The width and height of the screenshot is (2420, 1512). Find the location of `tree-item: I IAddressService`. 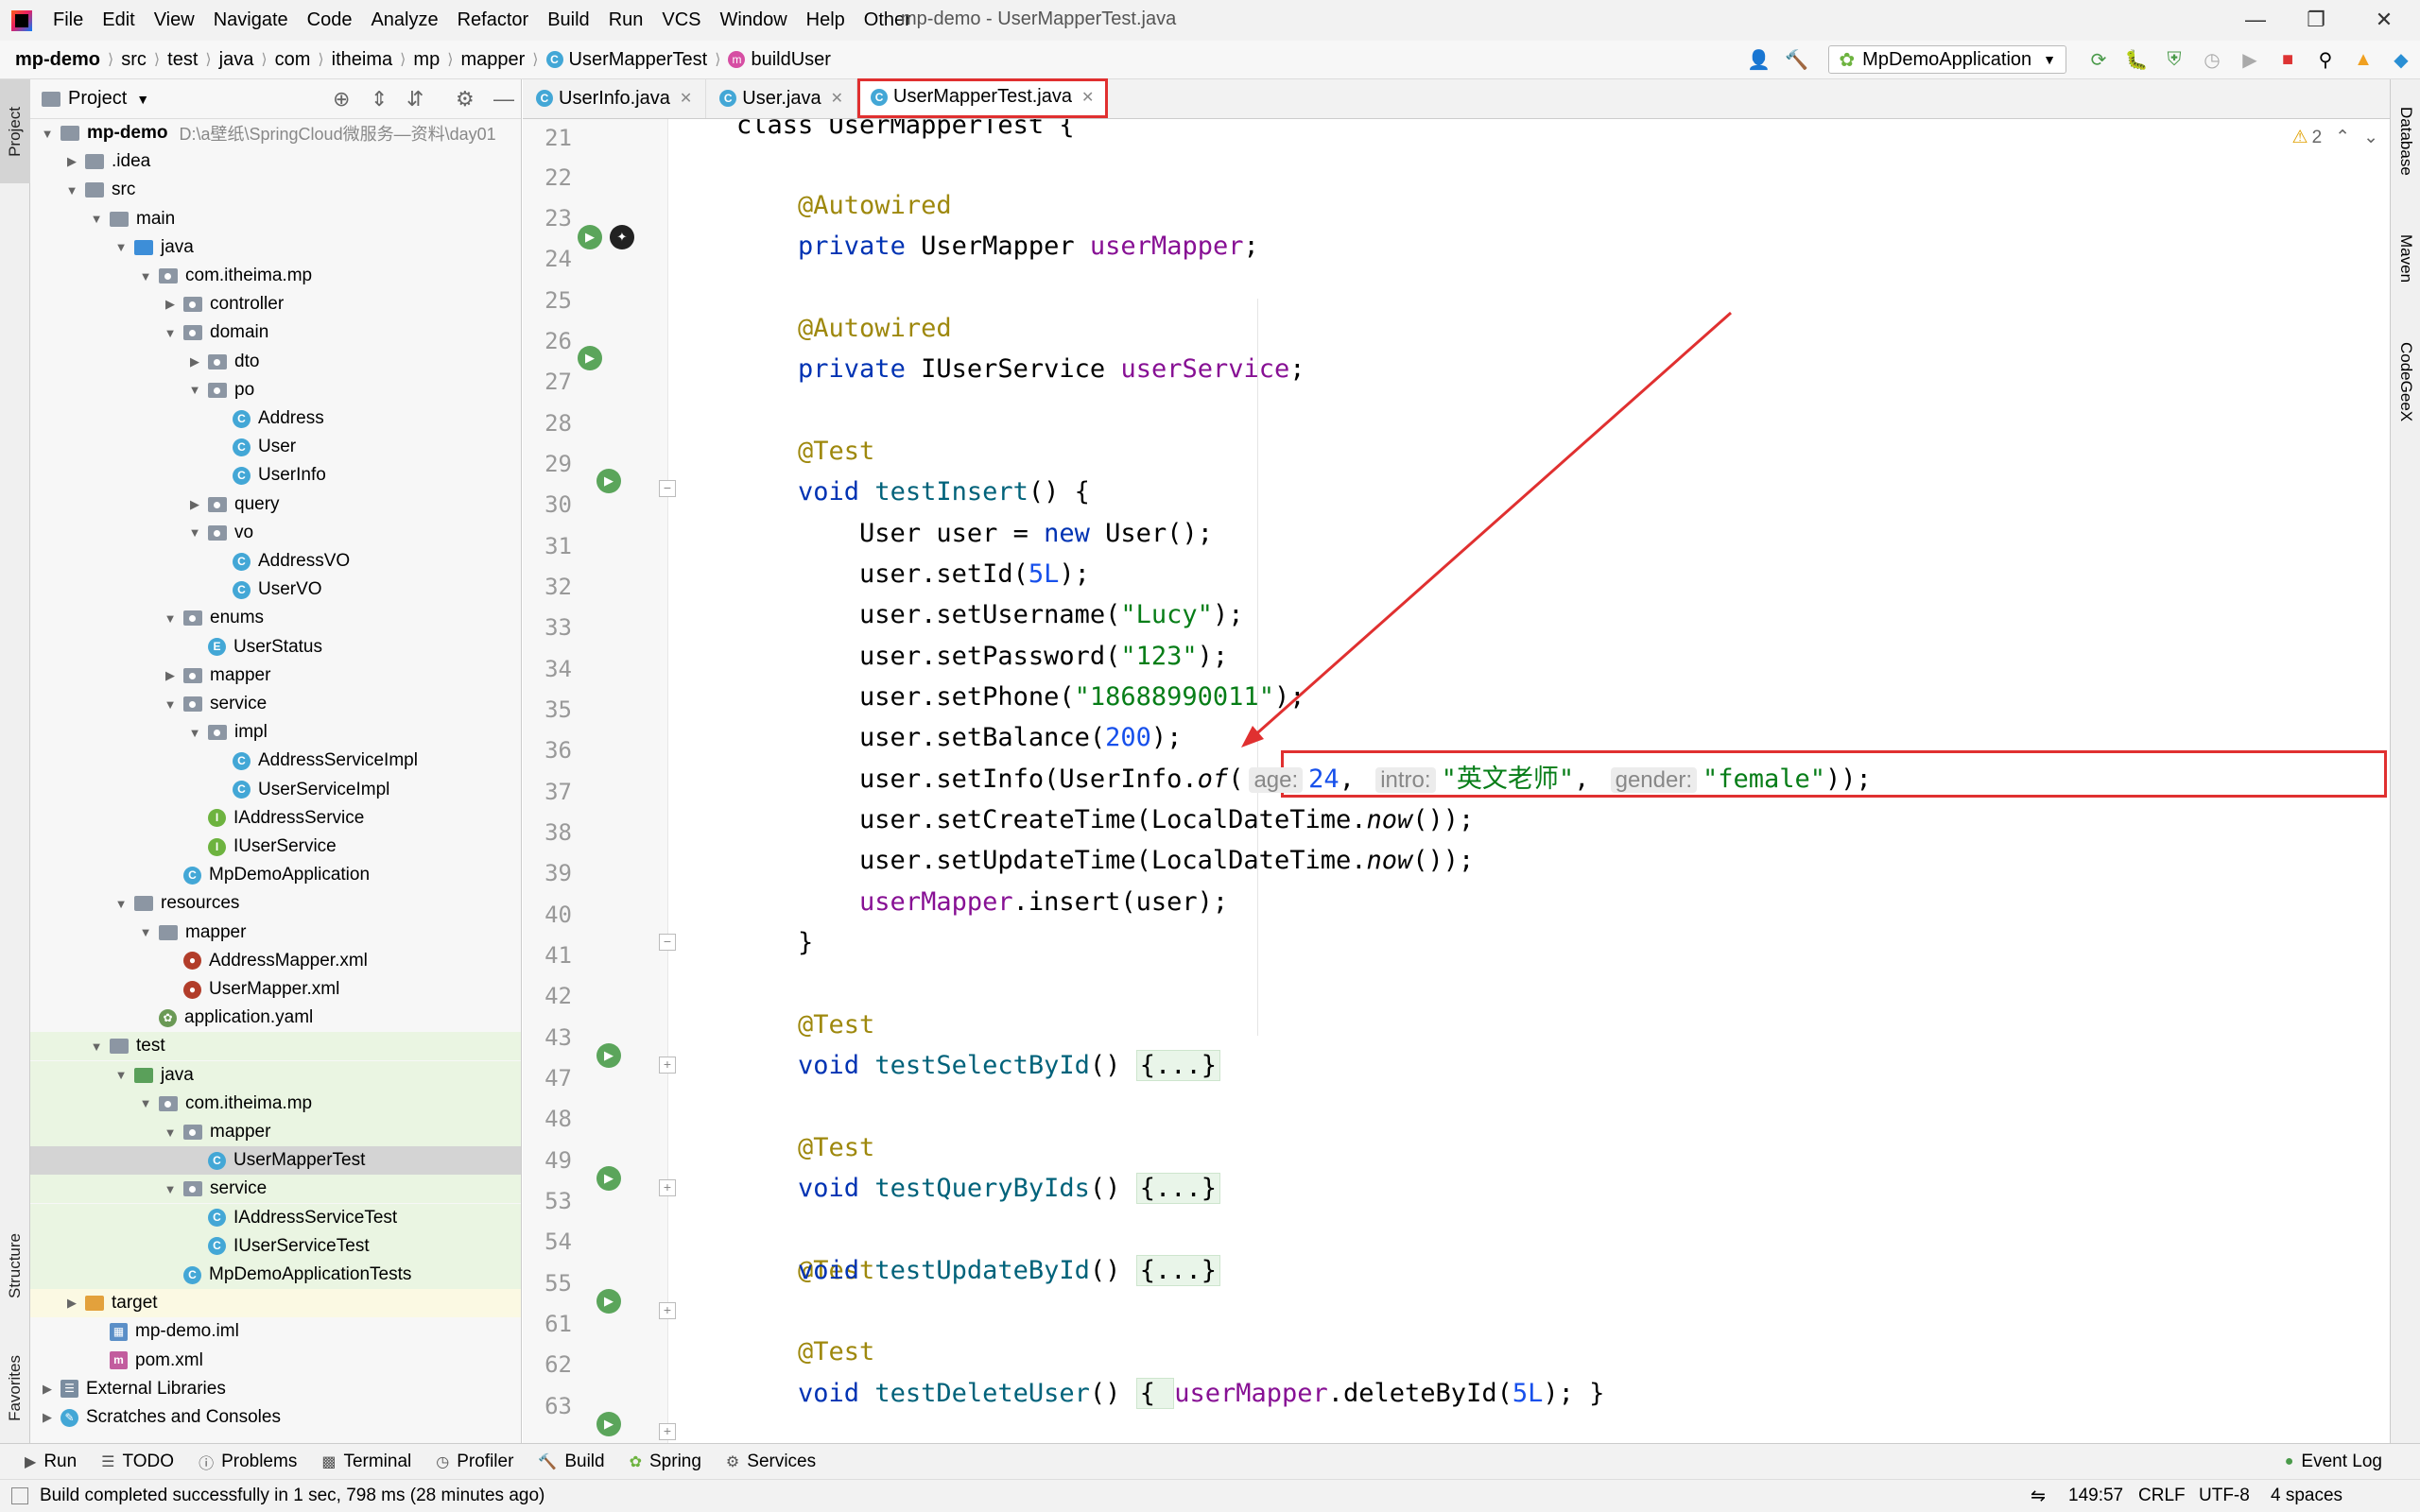

tree-item: I IAddressService is located at coordinates (275, 818).